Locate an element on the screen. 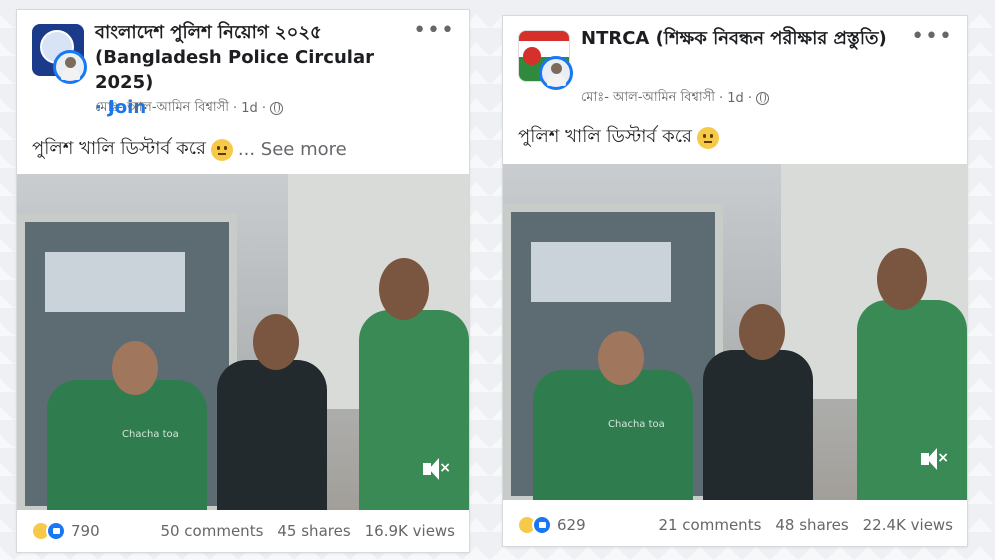 The height and width of the screenshot is (560, 995). reaction-count: 790 is located at coordinates (85, 531).